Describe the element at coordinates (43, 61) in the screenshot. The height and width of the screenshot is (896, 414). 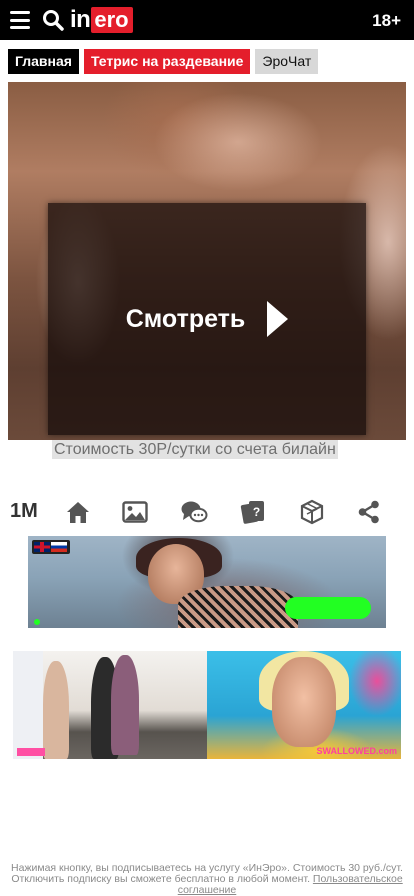
I see `tab-home: Главная` at that location.